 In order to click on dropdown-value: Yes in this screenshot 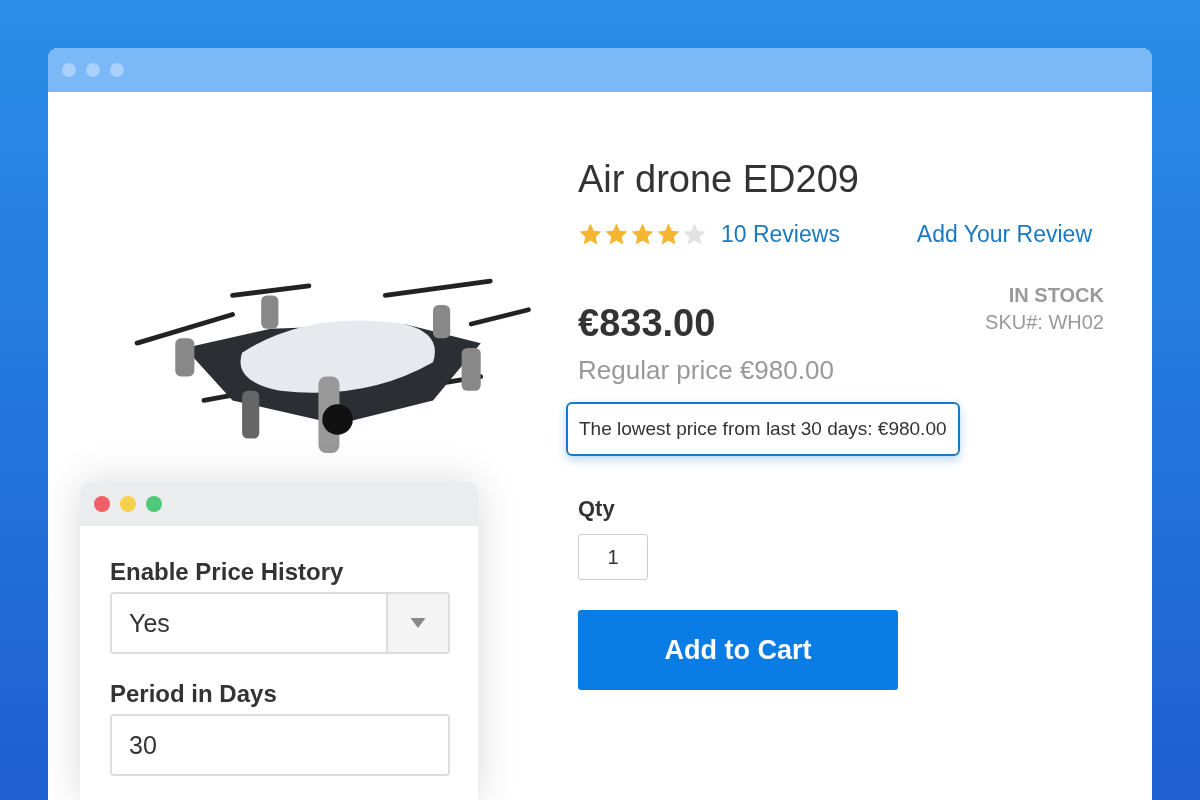, I will do `click(149, 623)`.